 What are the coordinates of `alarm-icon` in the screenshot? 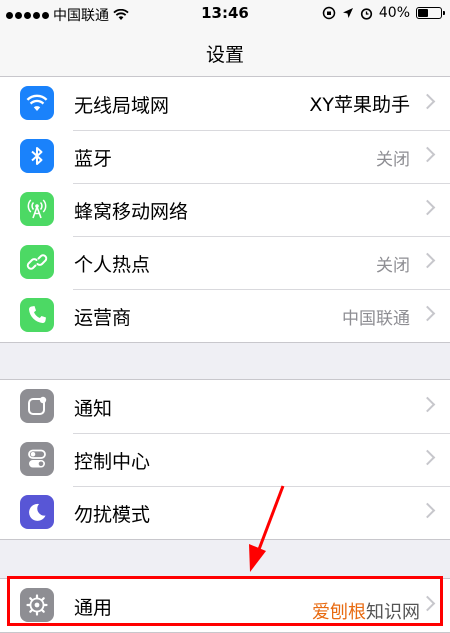 It's located at (366, 13).